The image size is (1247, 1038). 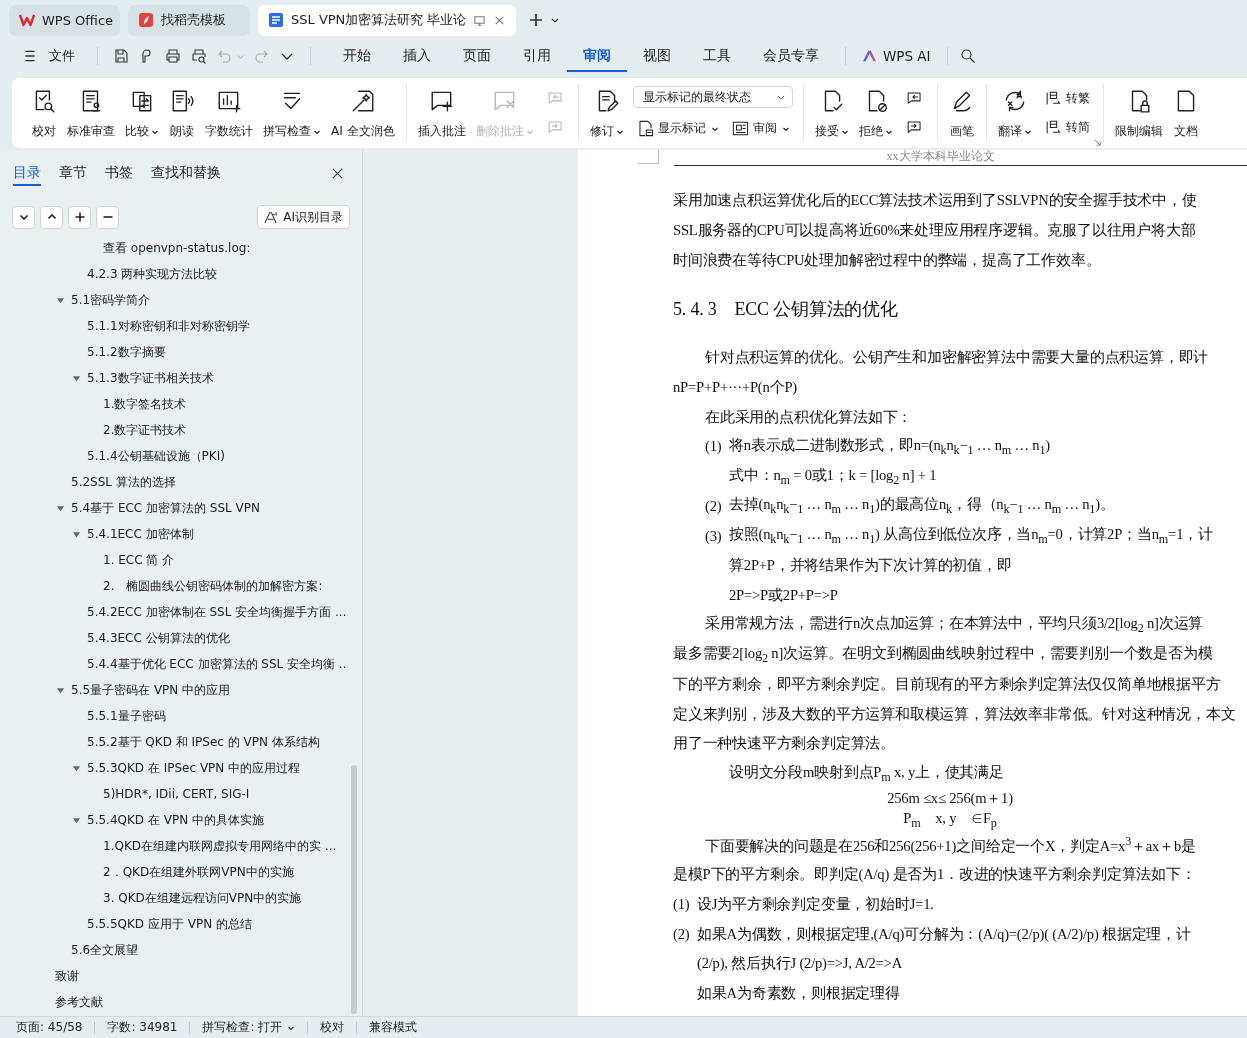 I want to click on toc-item: 3. QKD在组建远程访问VPN中的实施, so click(x=202, y=898).